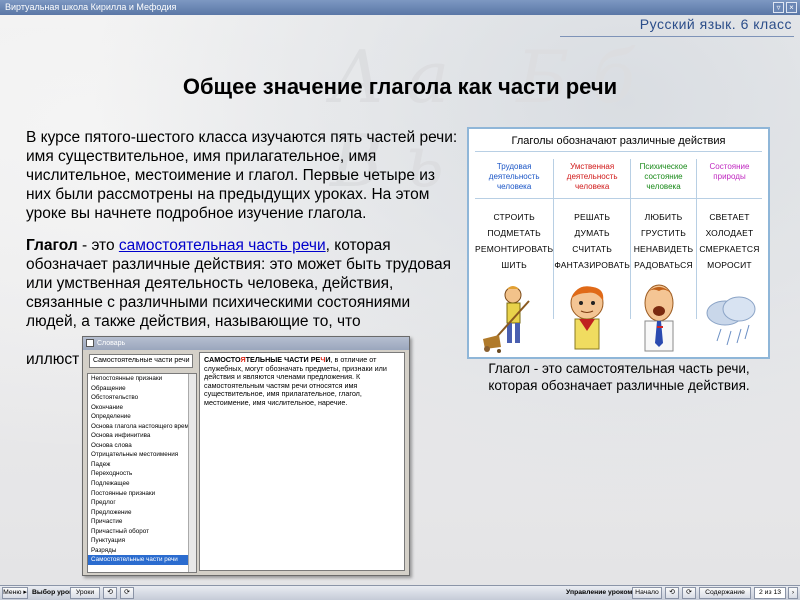  What do you see at coordinates (246, 343) in the screenshot?
I see `dictionary-title-bar: Словарь` at bounding box center [246, 343].